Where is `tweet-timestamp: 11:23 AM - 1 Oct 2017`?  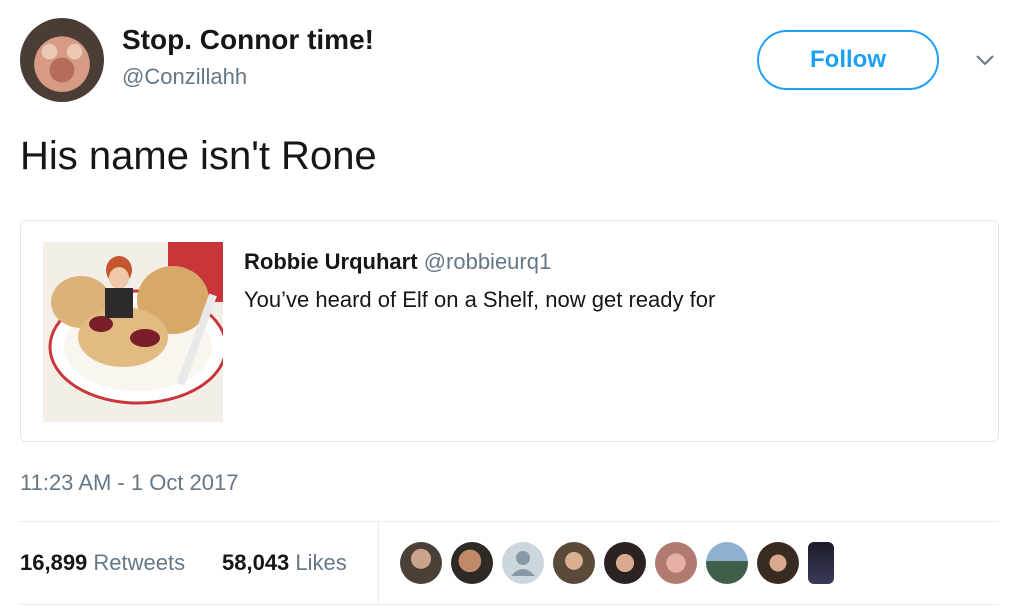 tweet-timestamp: 11:23 AM - 1 Oct 2017 is located at coordinates (129, 483).